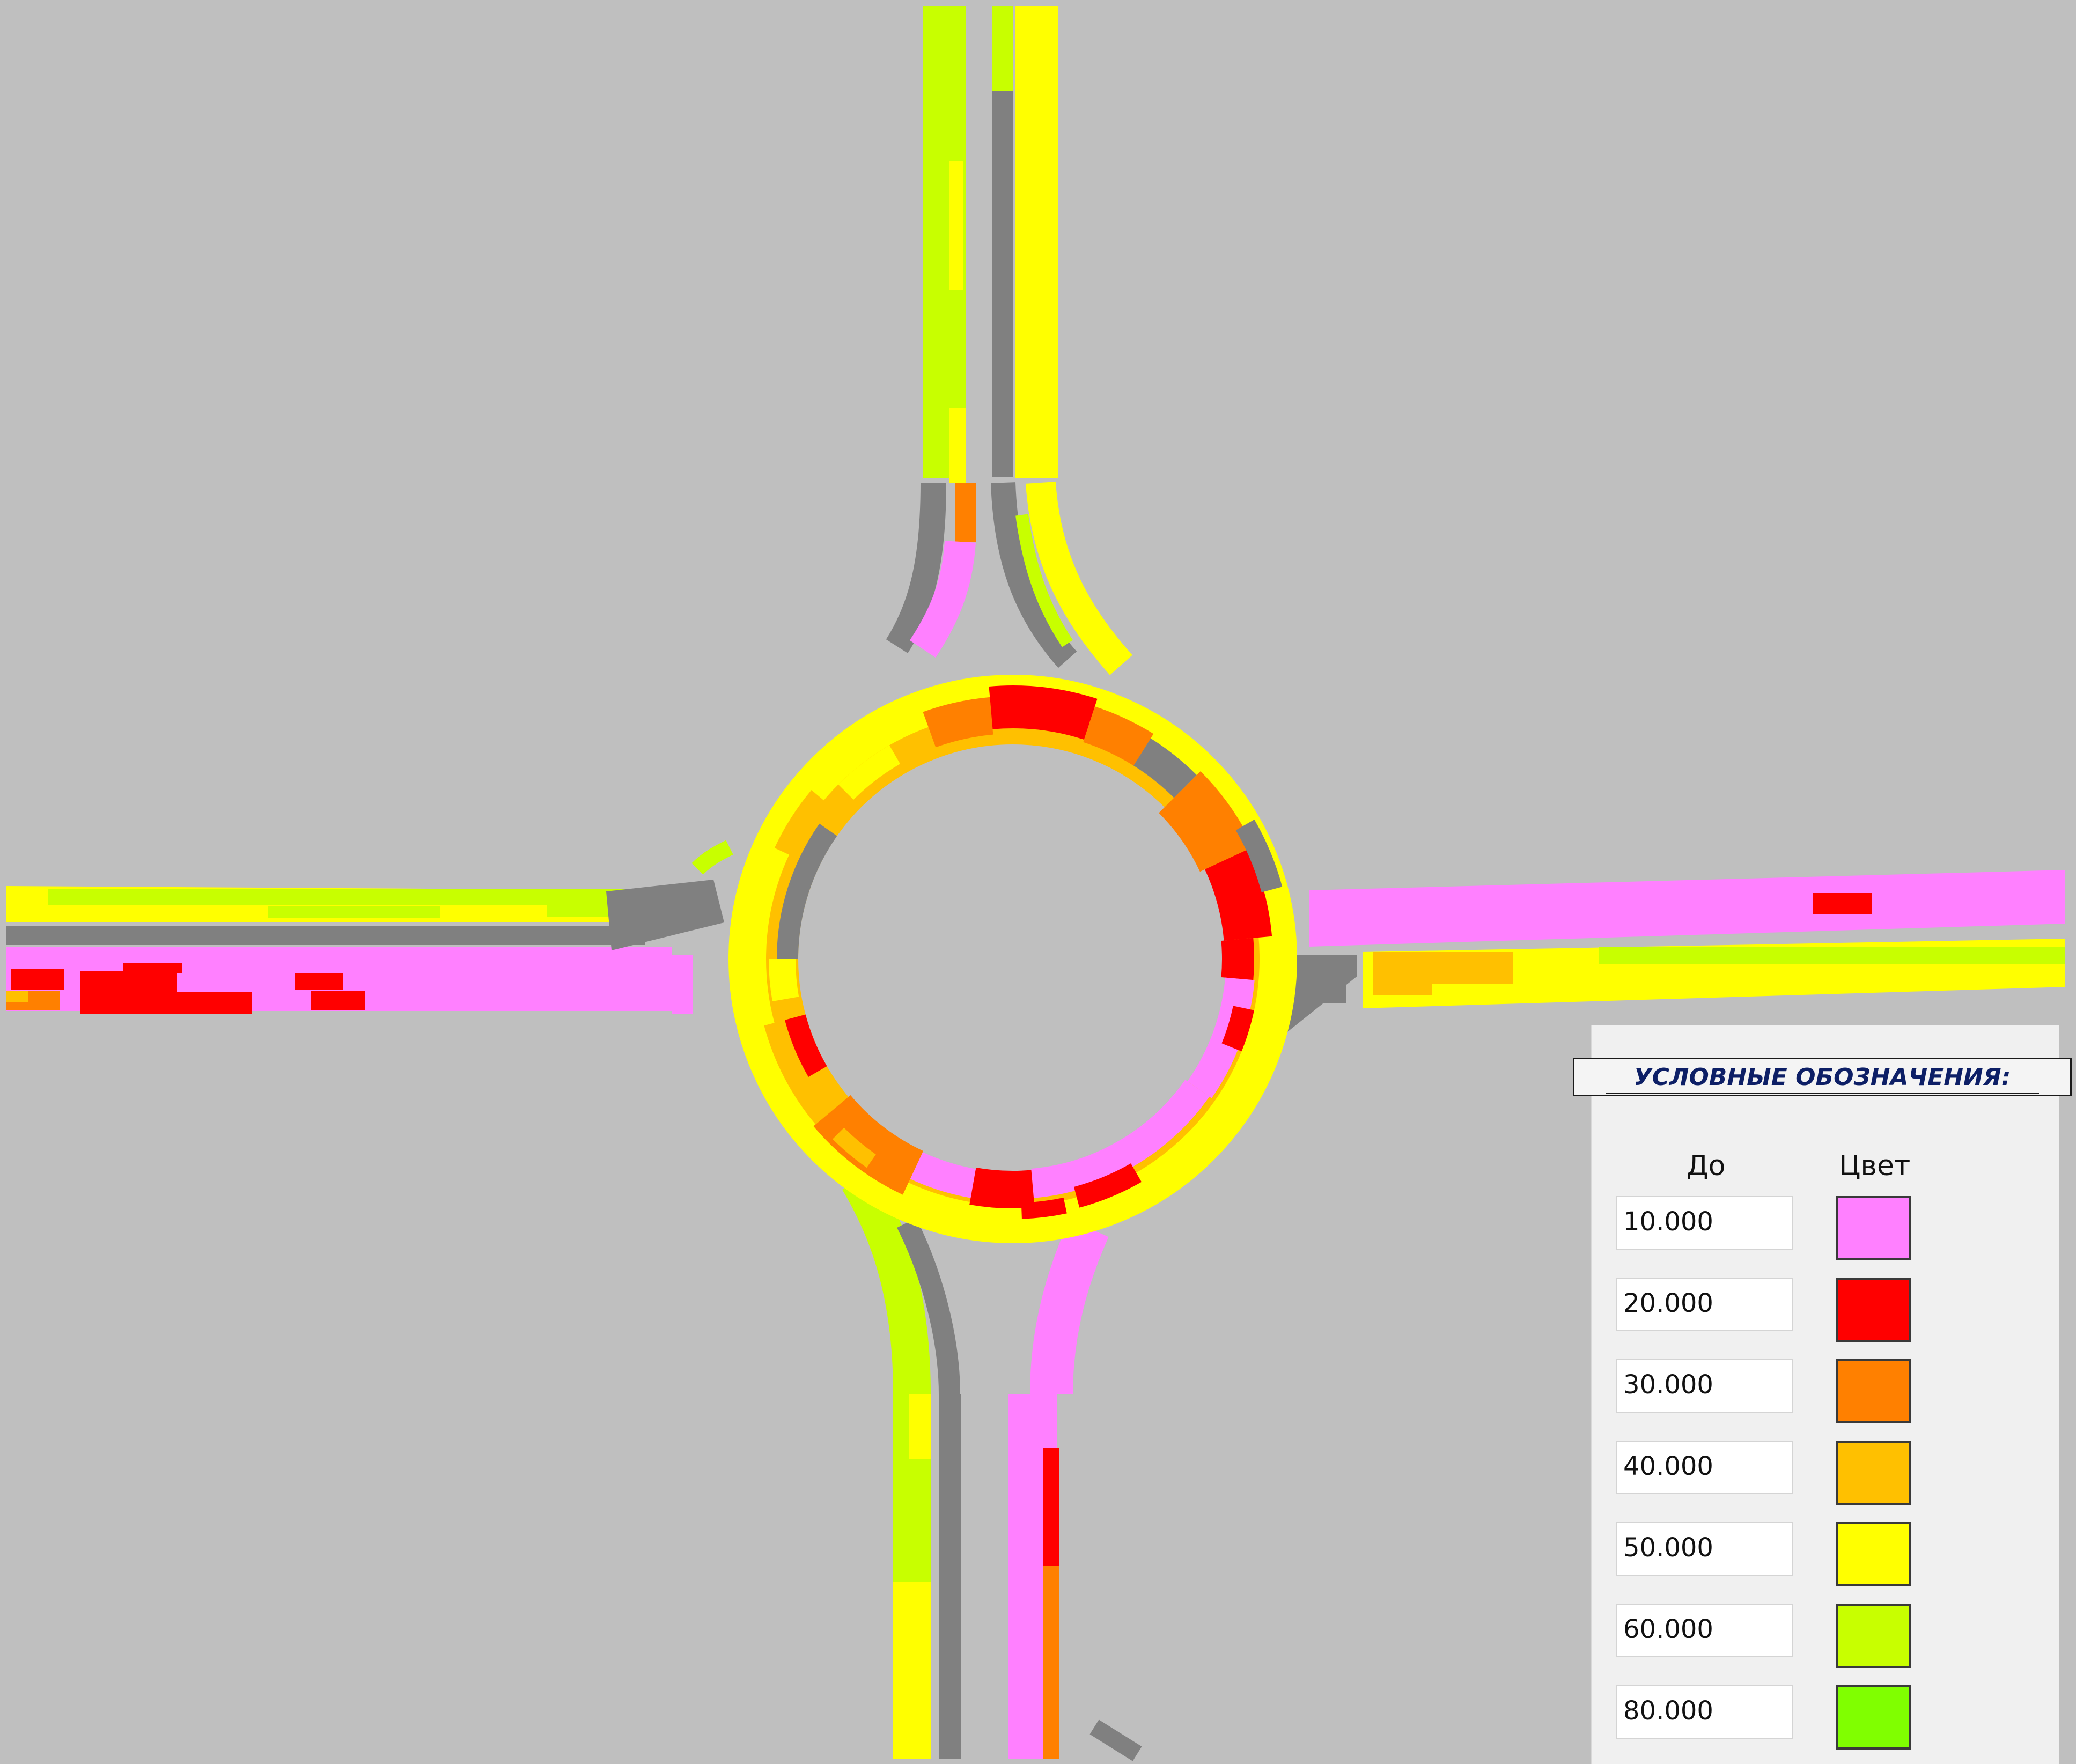  I want to click on legend-title-underline, so click(1823, 1093).